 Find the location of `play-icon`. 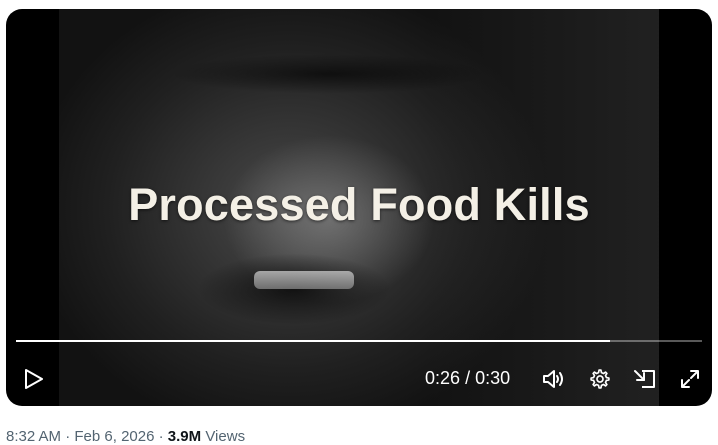

play-icon is located at coordinates (34, 379).